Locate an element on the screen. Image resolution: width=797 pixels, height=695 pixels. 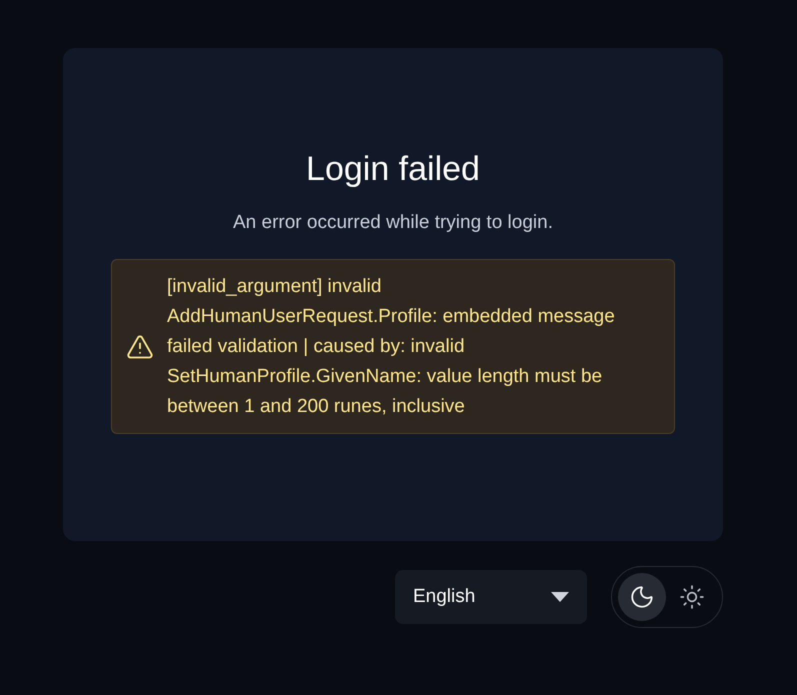
title: Login failed is located at coordinates (393, 169).